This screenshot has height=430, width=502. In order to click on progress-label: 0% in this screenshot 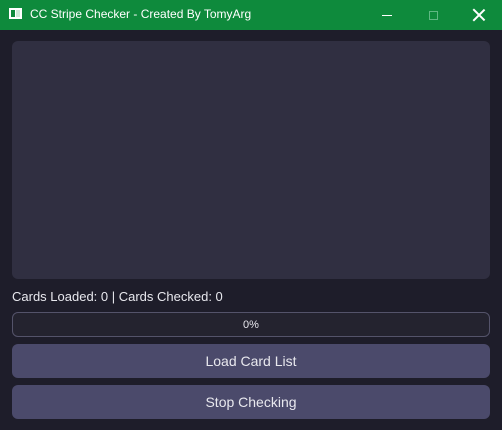, I will do `click(251, 324)`.